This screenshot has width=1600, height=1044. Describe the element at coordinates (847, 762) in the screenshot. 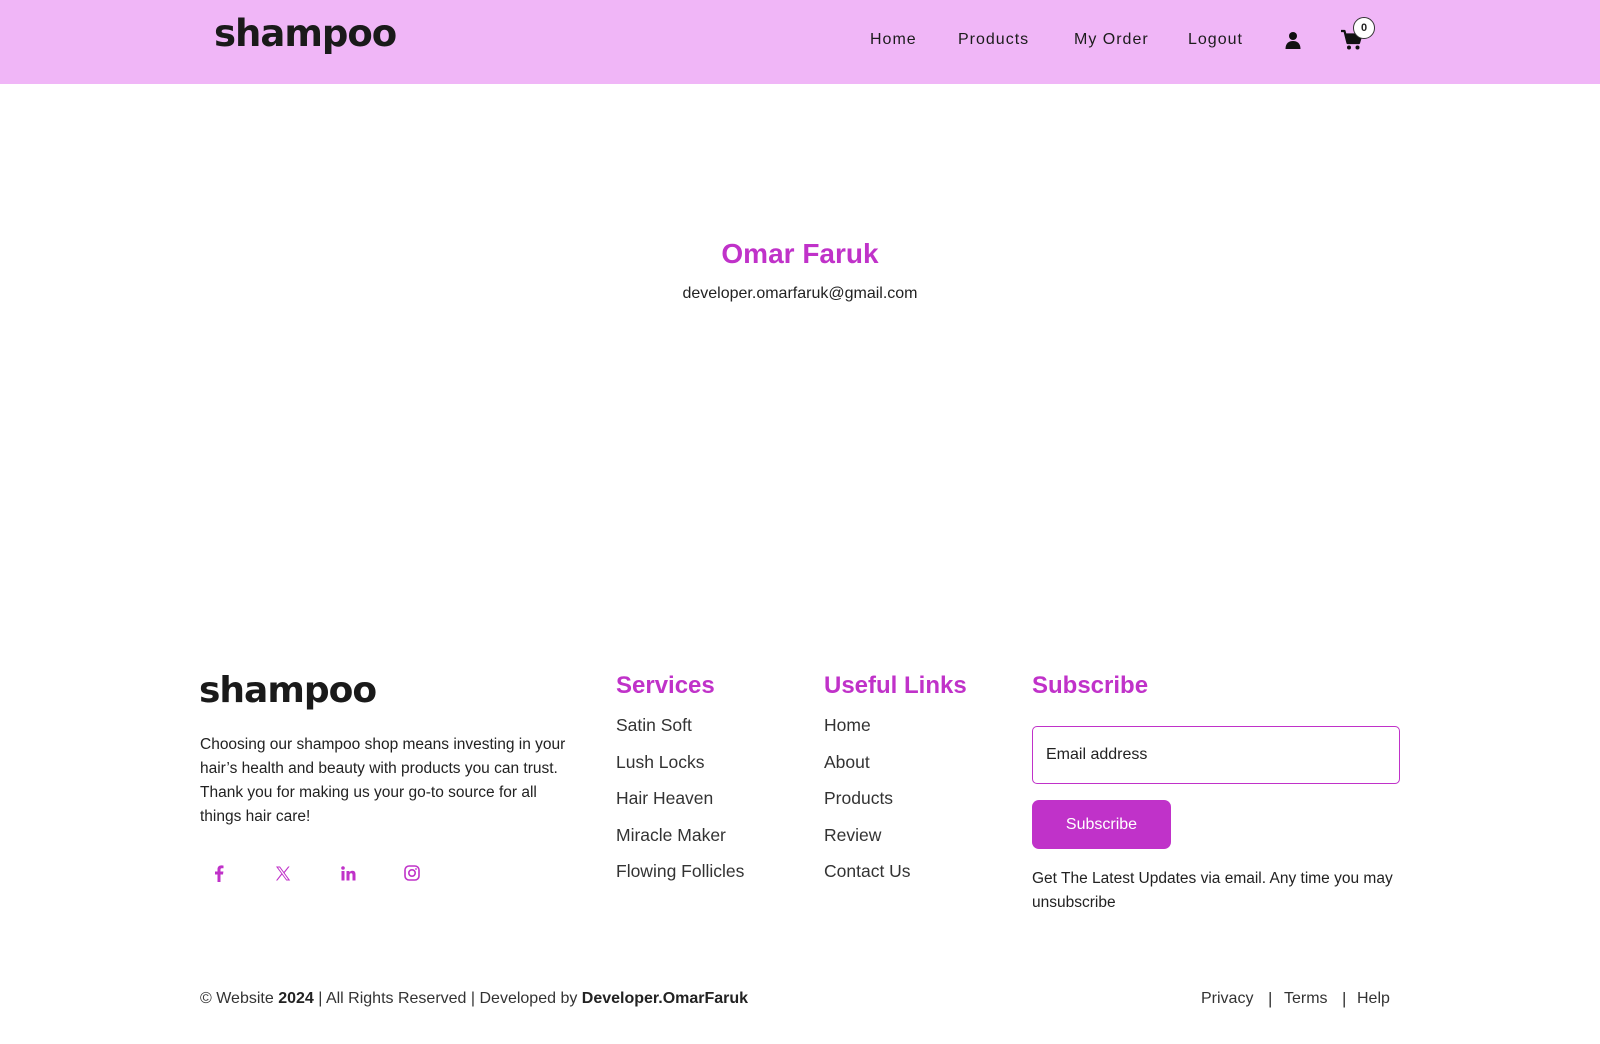

I see `useful-link-about: About` at that location.